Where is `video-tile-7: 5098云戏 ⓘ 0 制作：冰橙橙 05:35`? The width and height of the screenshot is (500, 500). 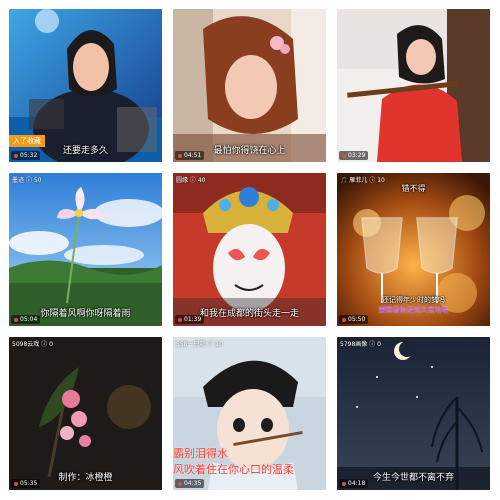 video-tile-7: 5098云戏 ⓘ 0 制作：冰橙橙 05:35 is located at coordinates (85, 413).